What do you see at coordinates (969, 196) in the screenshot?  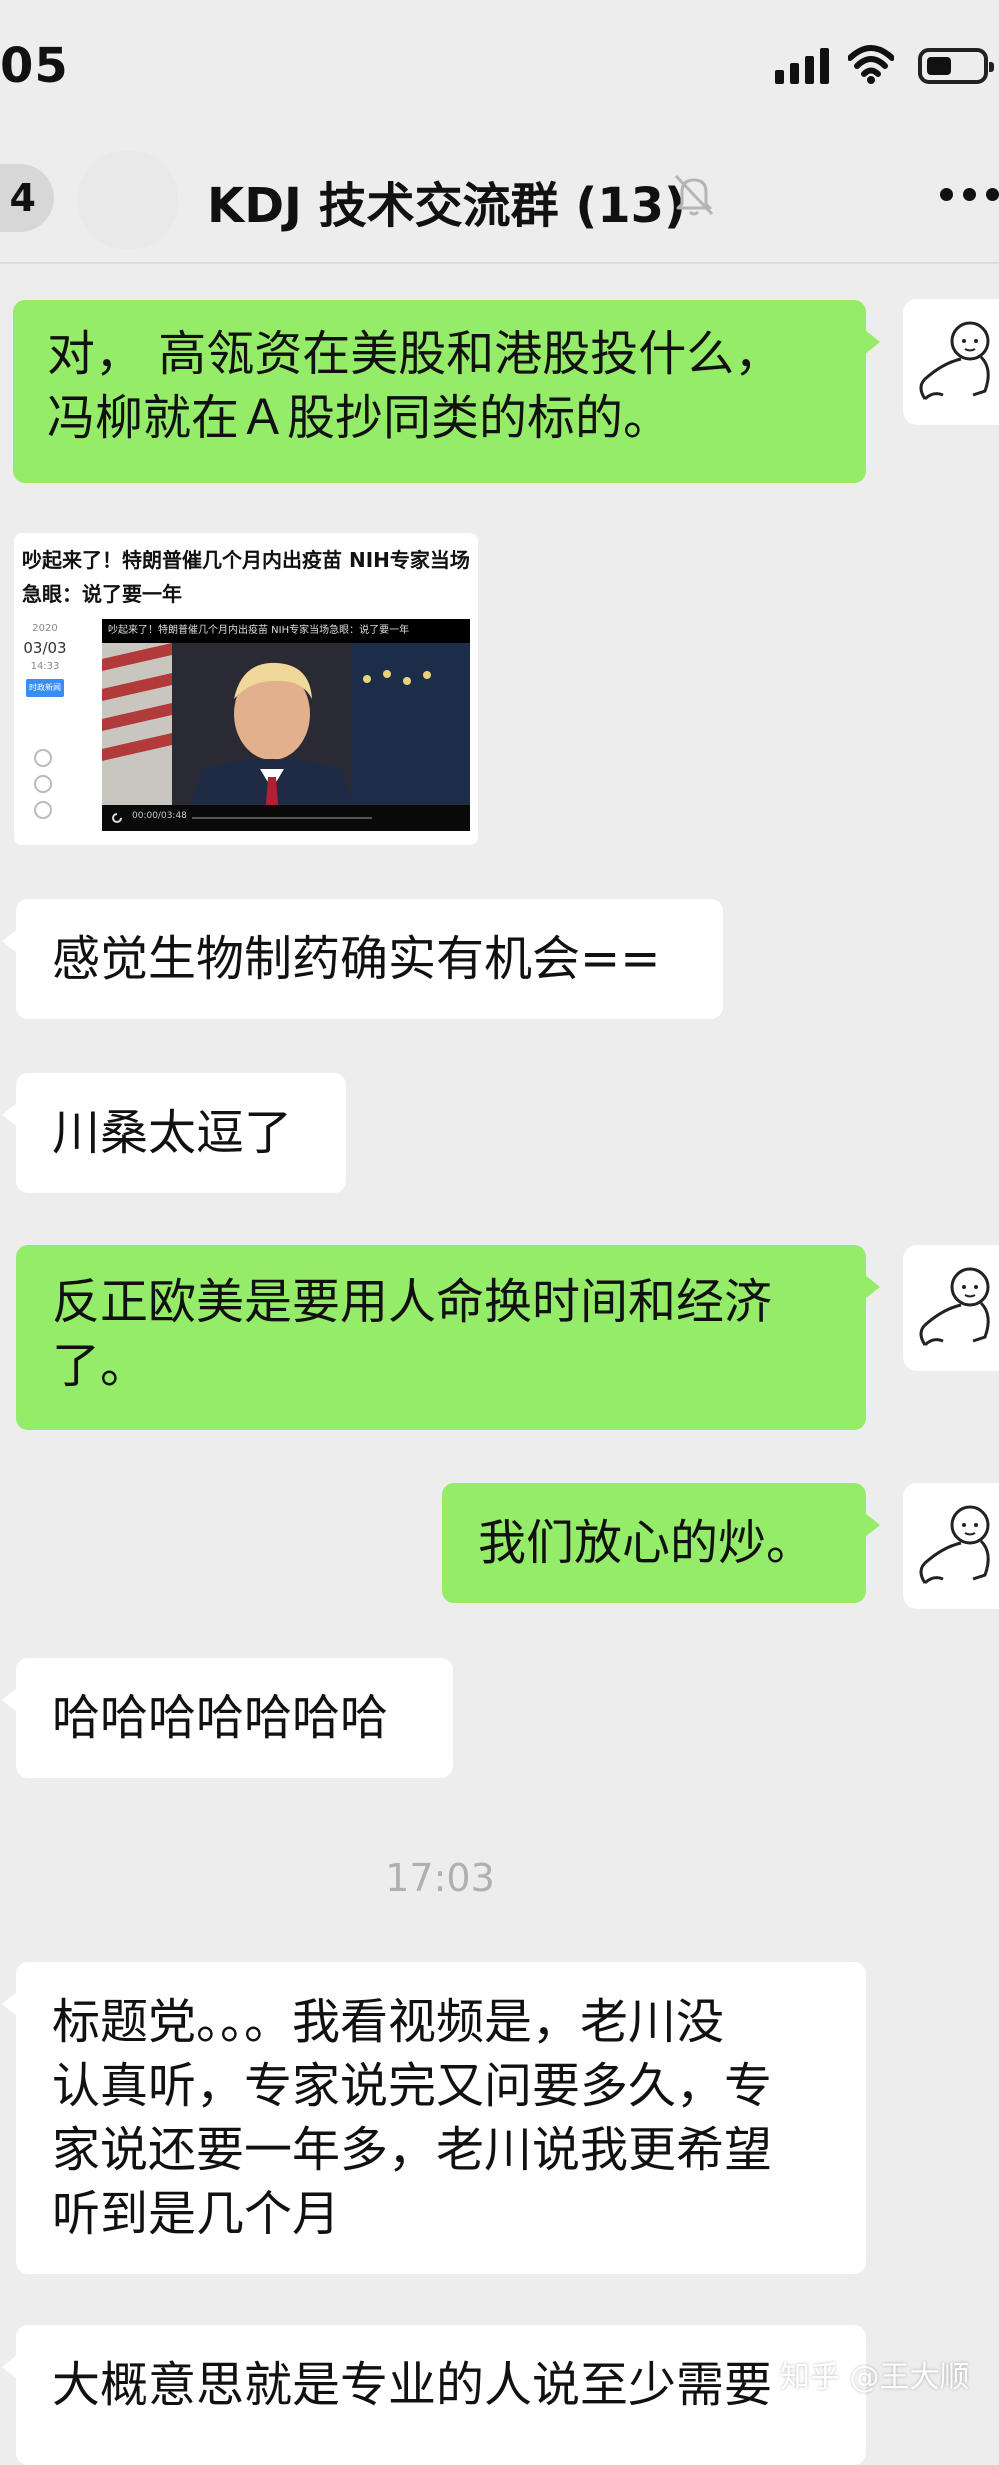 I see `more-icon` at bounding box center [969, 196].